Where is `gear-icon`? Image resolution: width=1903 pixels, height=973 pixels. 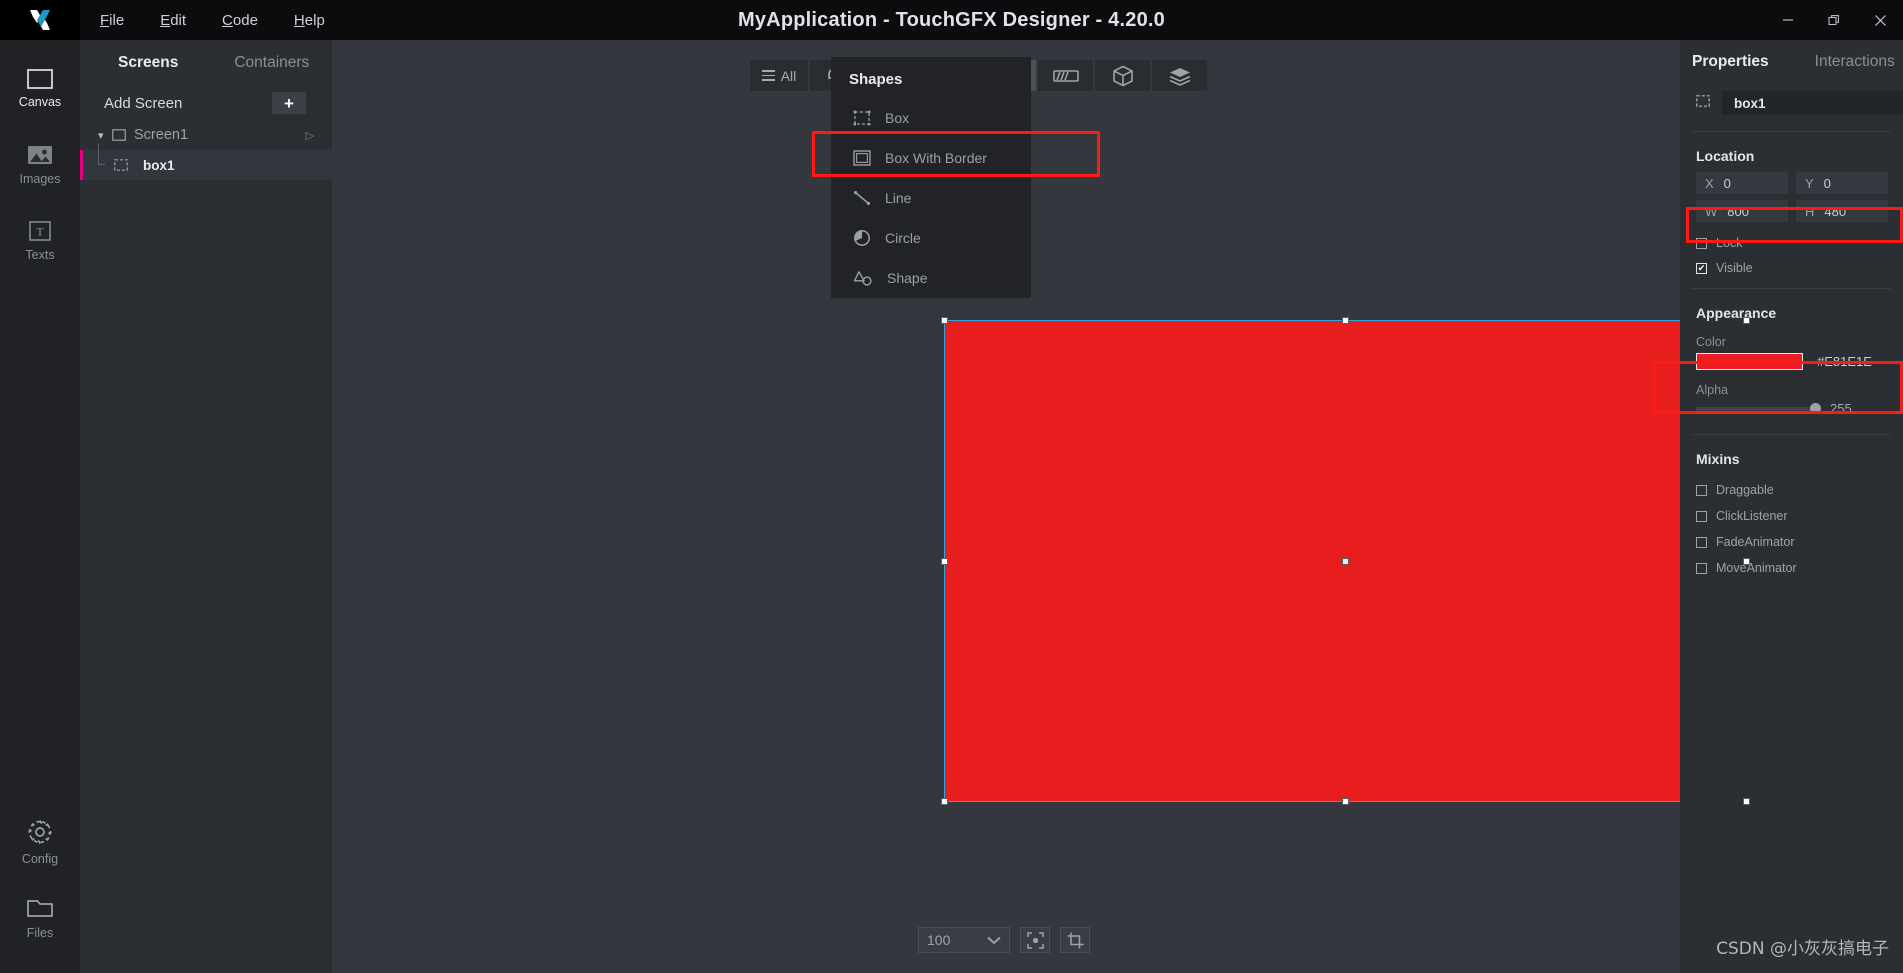 gear-icon is located at coordinates (40, 831).